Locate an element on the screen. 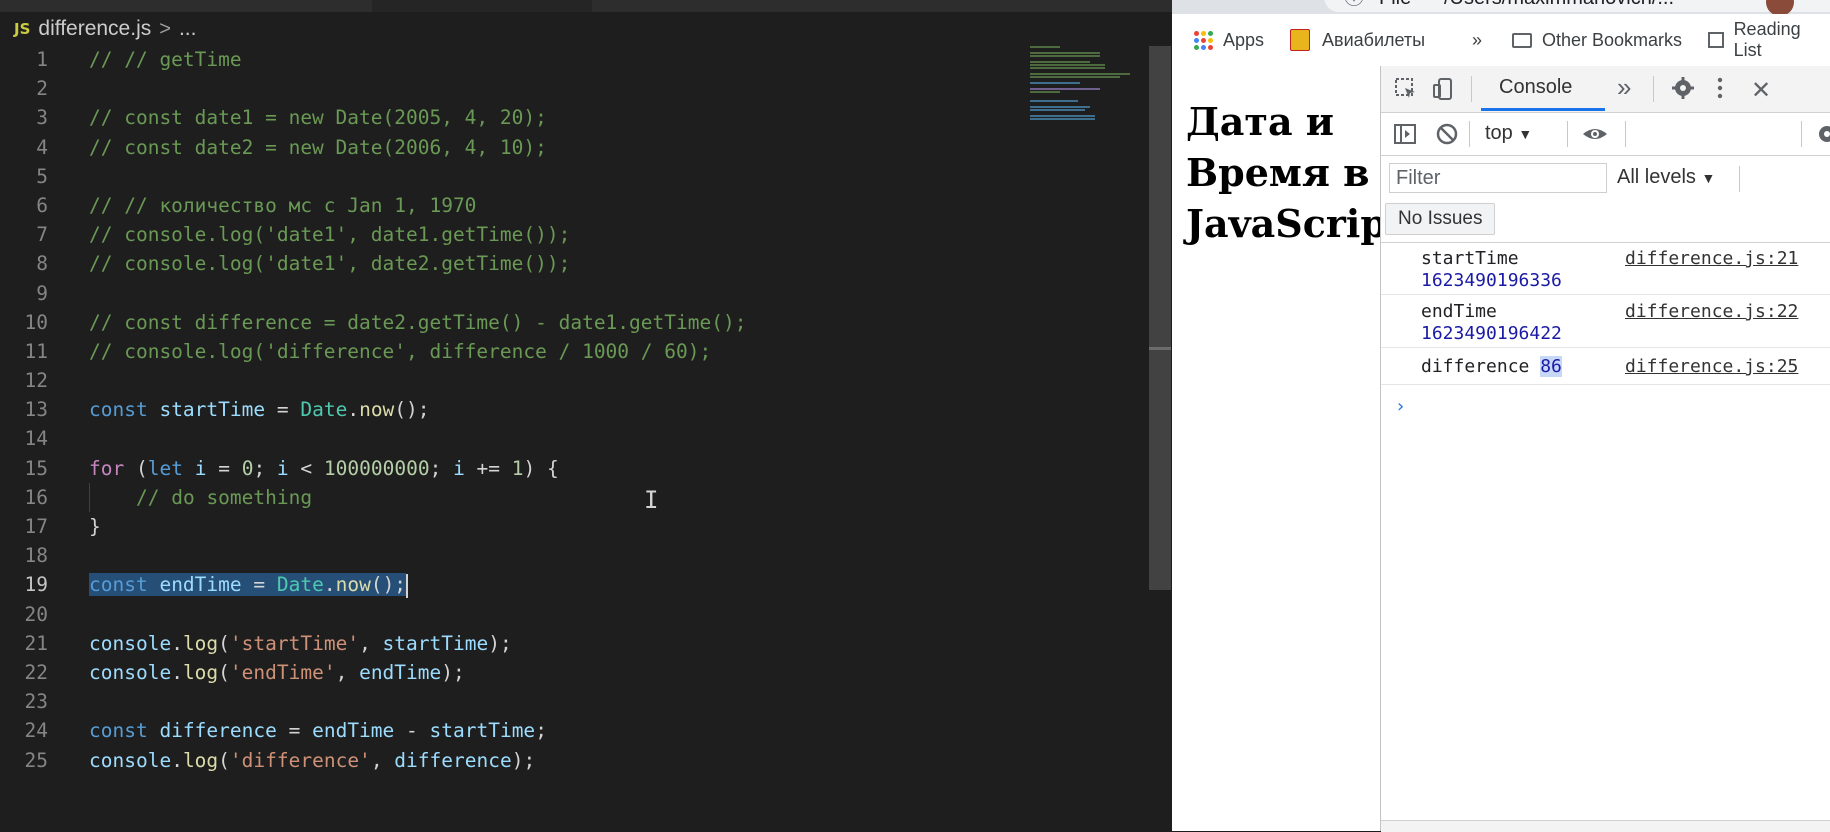 The height and width of the screenshot is (832, 1830). inspect-element-icon is located at coordinates (1406, 92).